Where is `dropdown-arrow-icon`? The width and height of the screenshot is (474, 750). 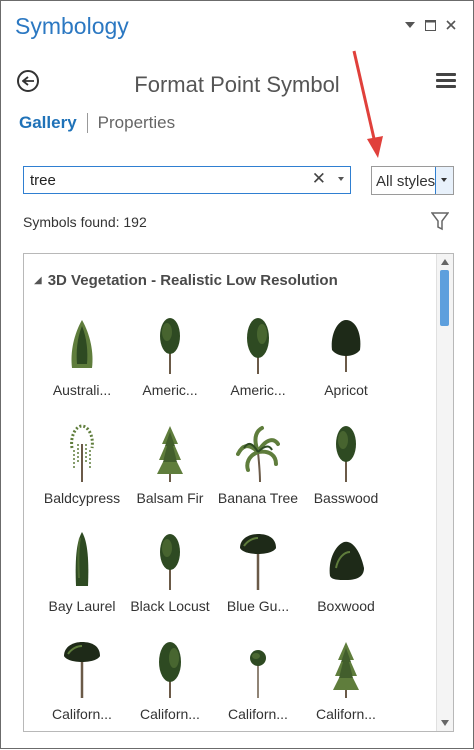 dropdown-arrow-icon is located at coordinates (444, 180).